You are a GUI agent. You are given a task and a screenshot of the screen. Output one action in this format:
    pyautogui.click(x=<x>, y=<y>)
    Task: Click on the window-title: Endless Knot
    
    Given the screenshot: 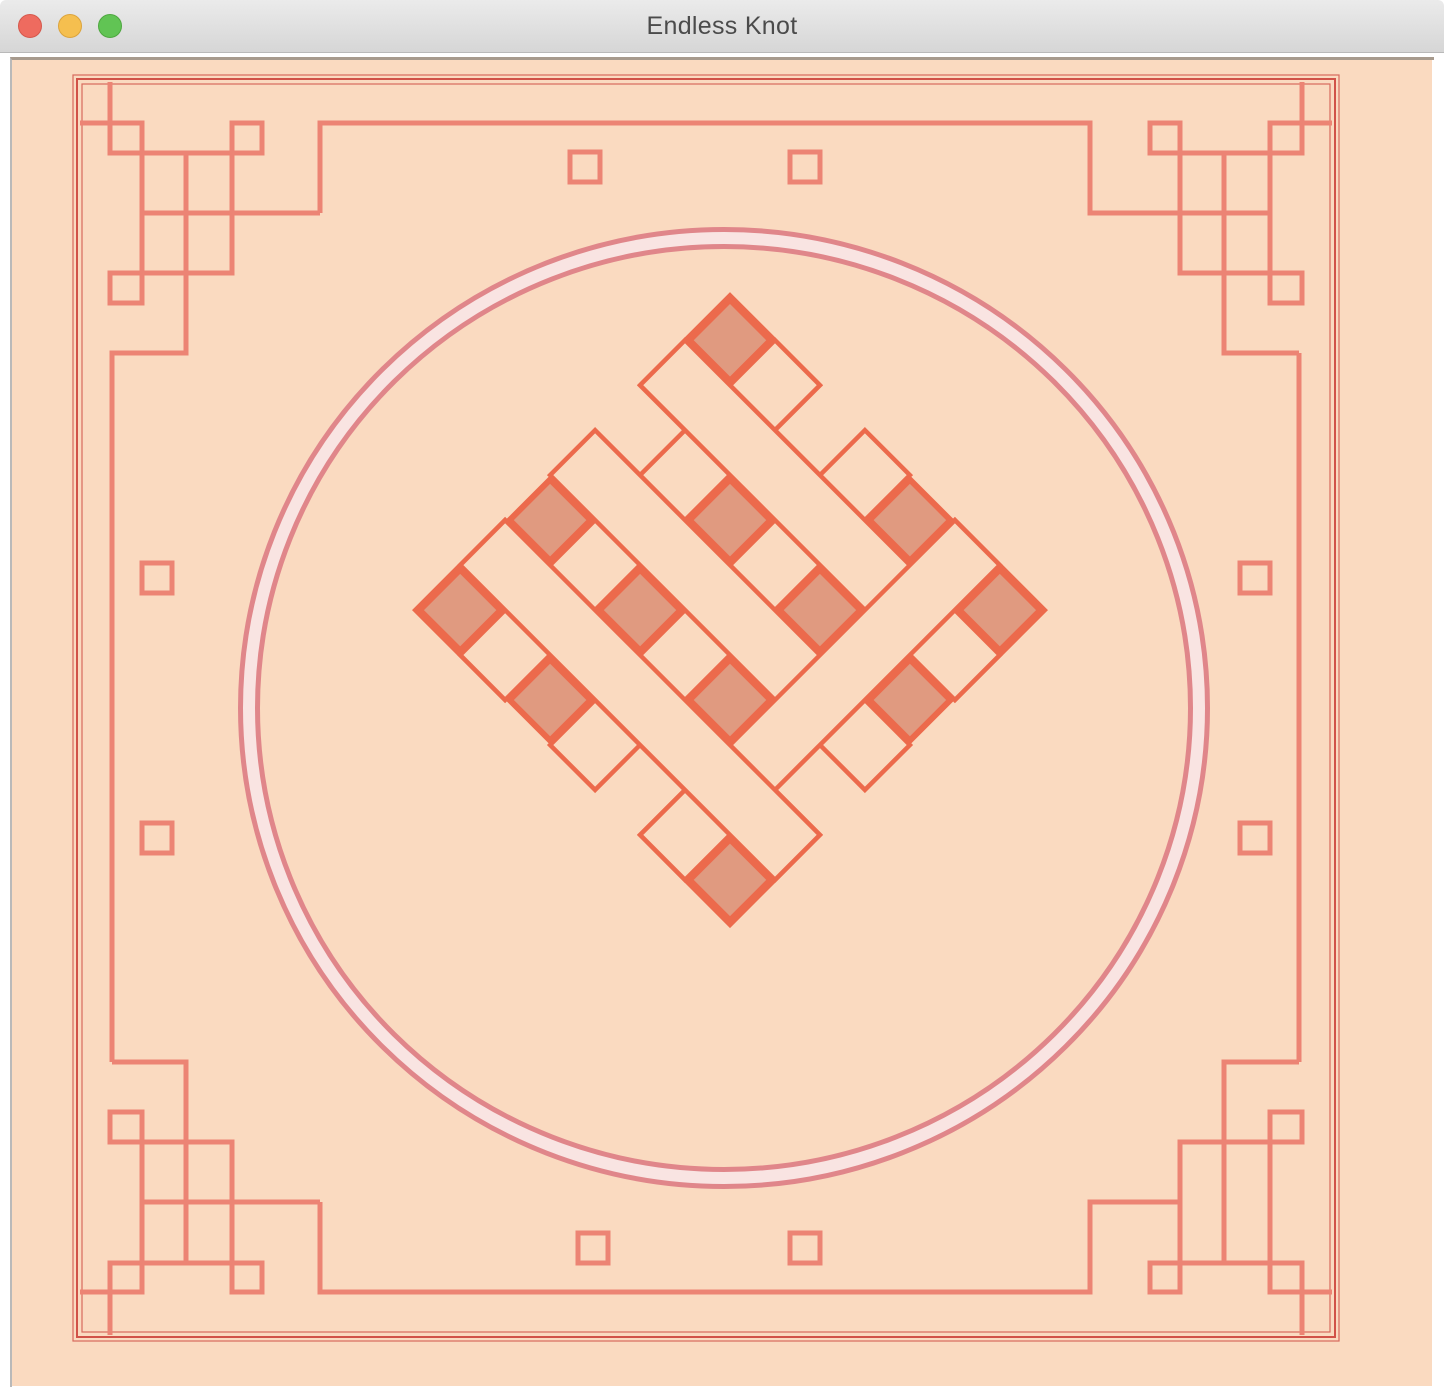 What is the action you would take?
    pyautogui.click(x=722, y=26)
    